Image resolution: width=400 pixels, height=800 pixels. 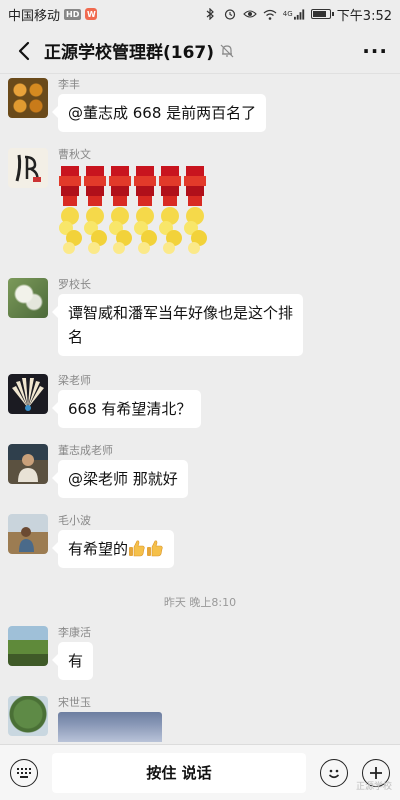 I want to click on status-icons: 4G 下午3:52, so click(x=297, y=14).